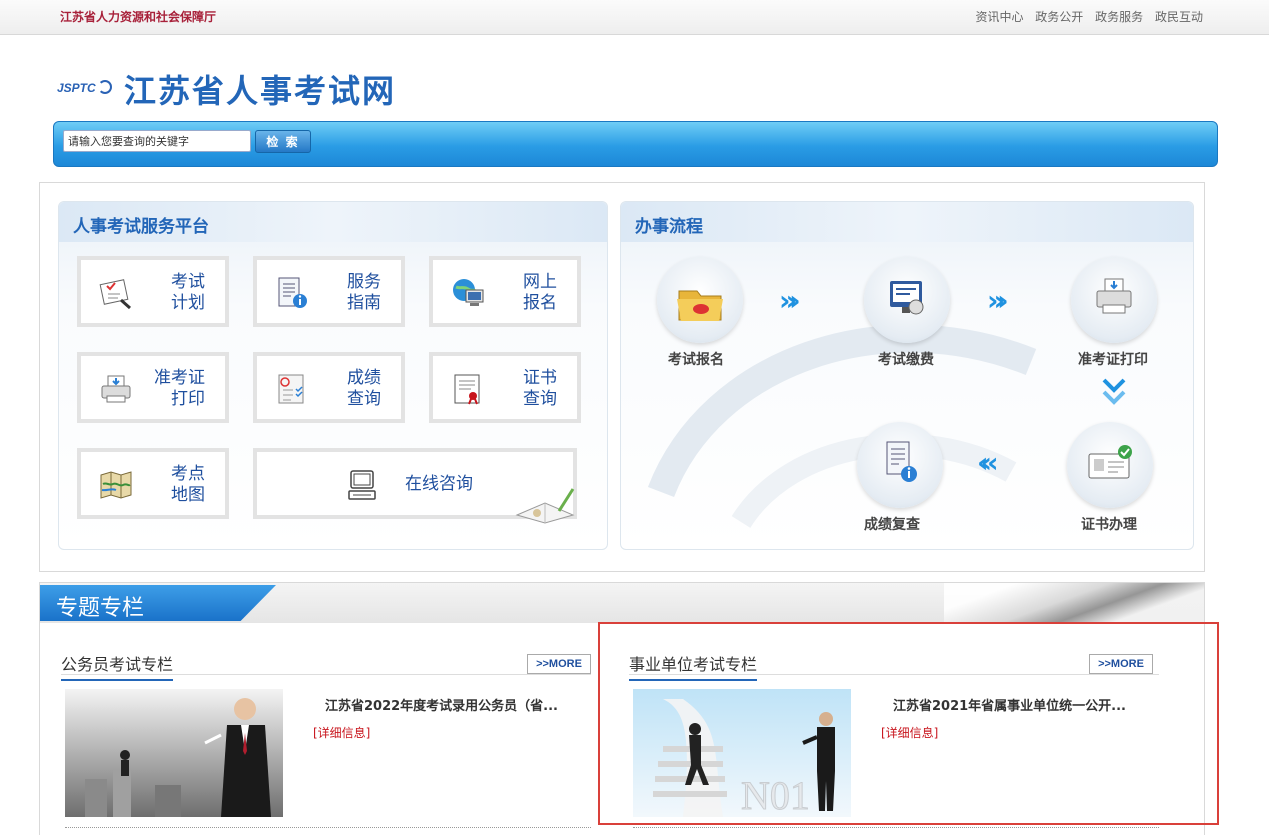 This screenshot has height=835, width=1269. Describe the element at coordinates (364, 399) in the screenshot. I see `score-query-line2: 查询` at that location.